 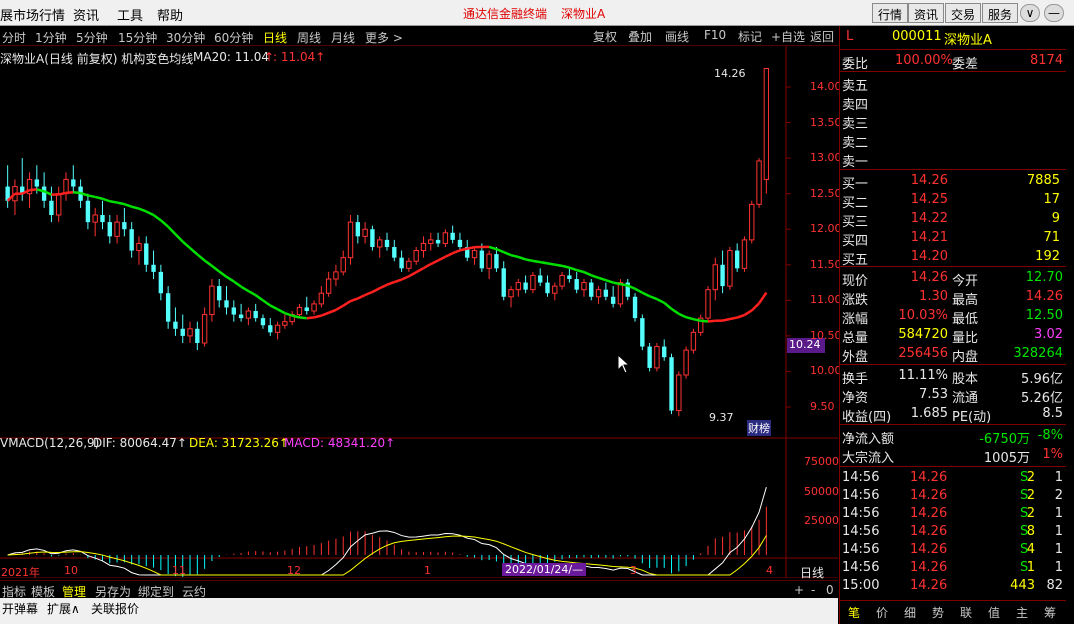 I want to click on news-badge: 财榜, so click(x=759, y=428).